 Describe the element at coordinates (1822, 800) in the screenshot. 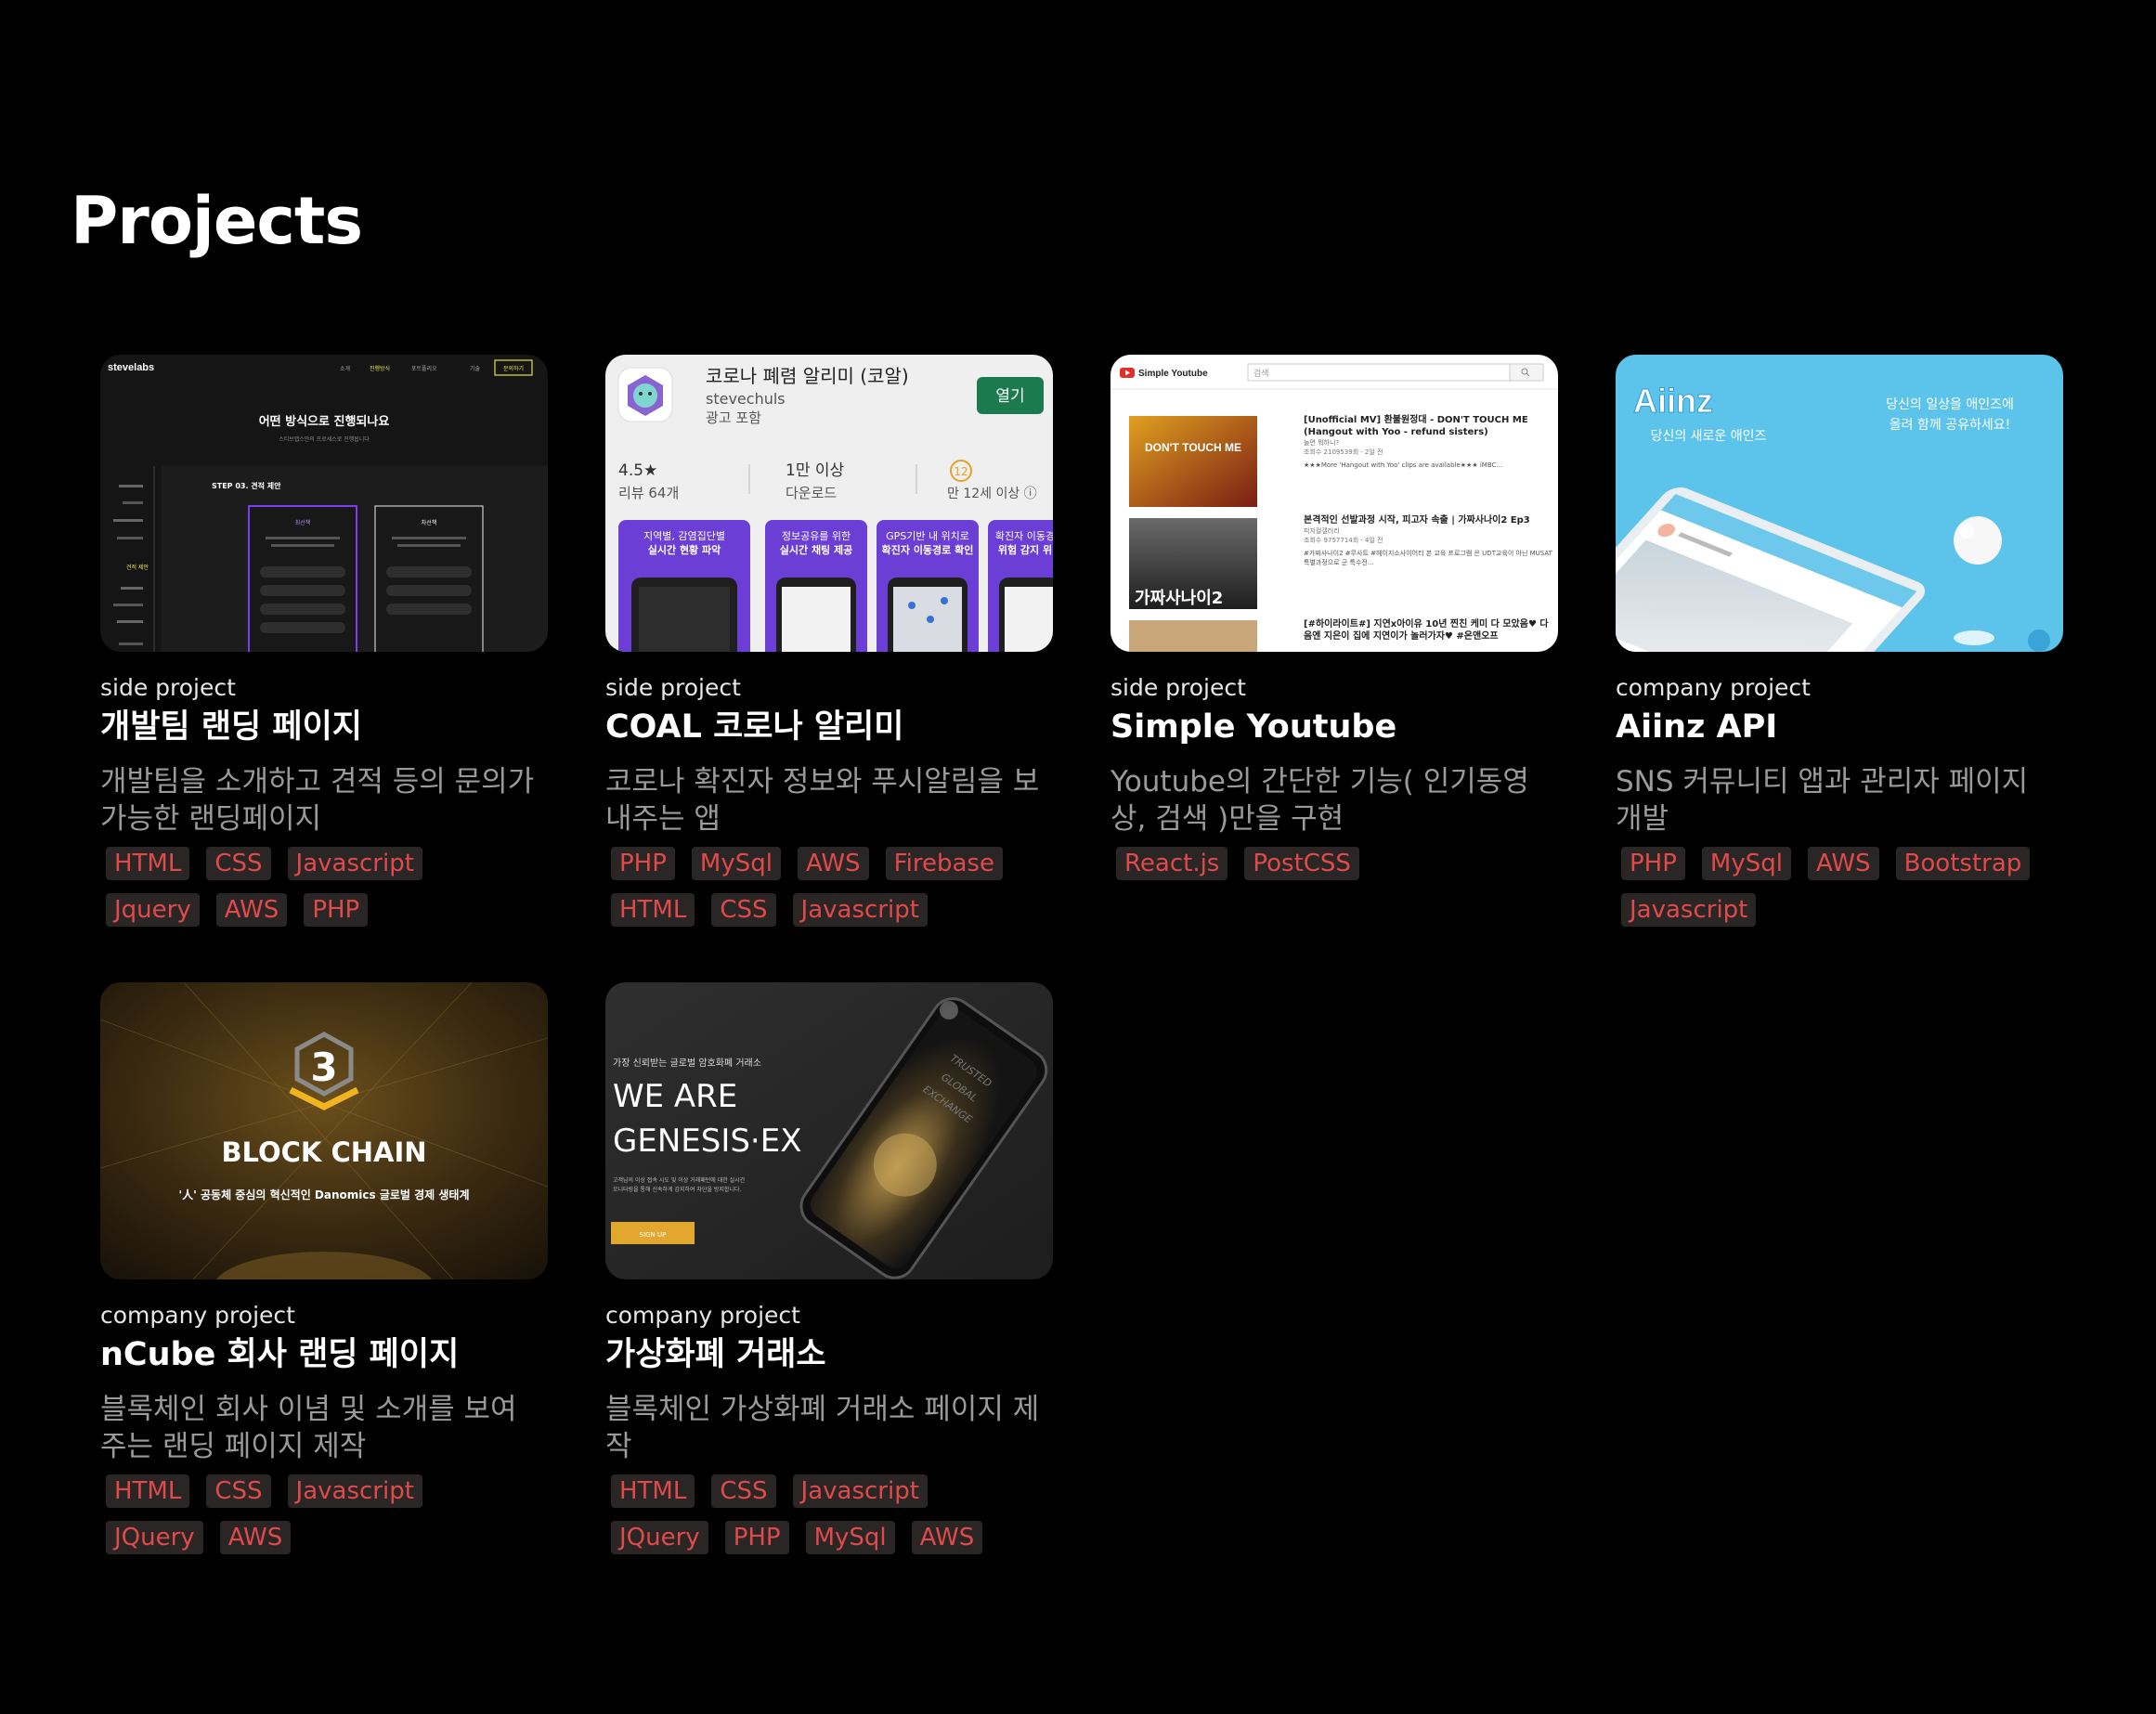

I see `project-description: SNS 커뮤니티 앱과 관리자 페이지 개발` at that location.